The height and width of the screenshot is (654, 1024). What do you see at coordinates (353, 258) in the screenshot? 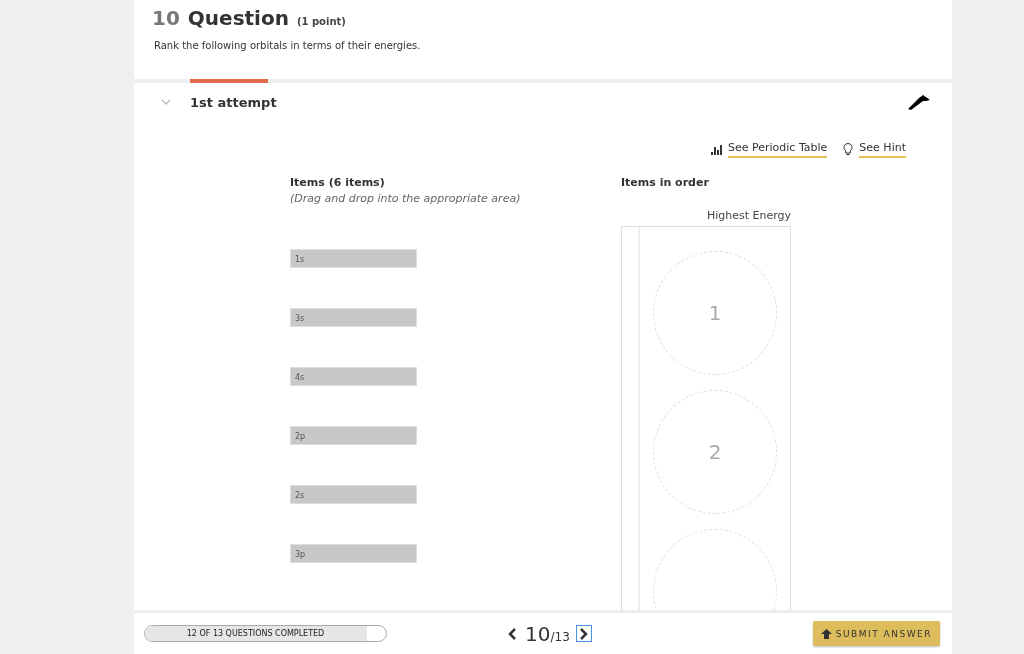
I see `draggable-item: 1s` at bounding box center [353, 258].